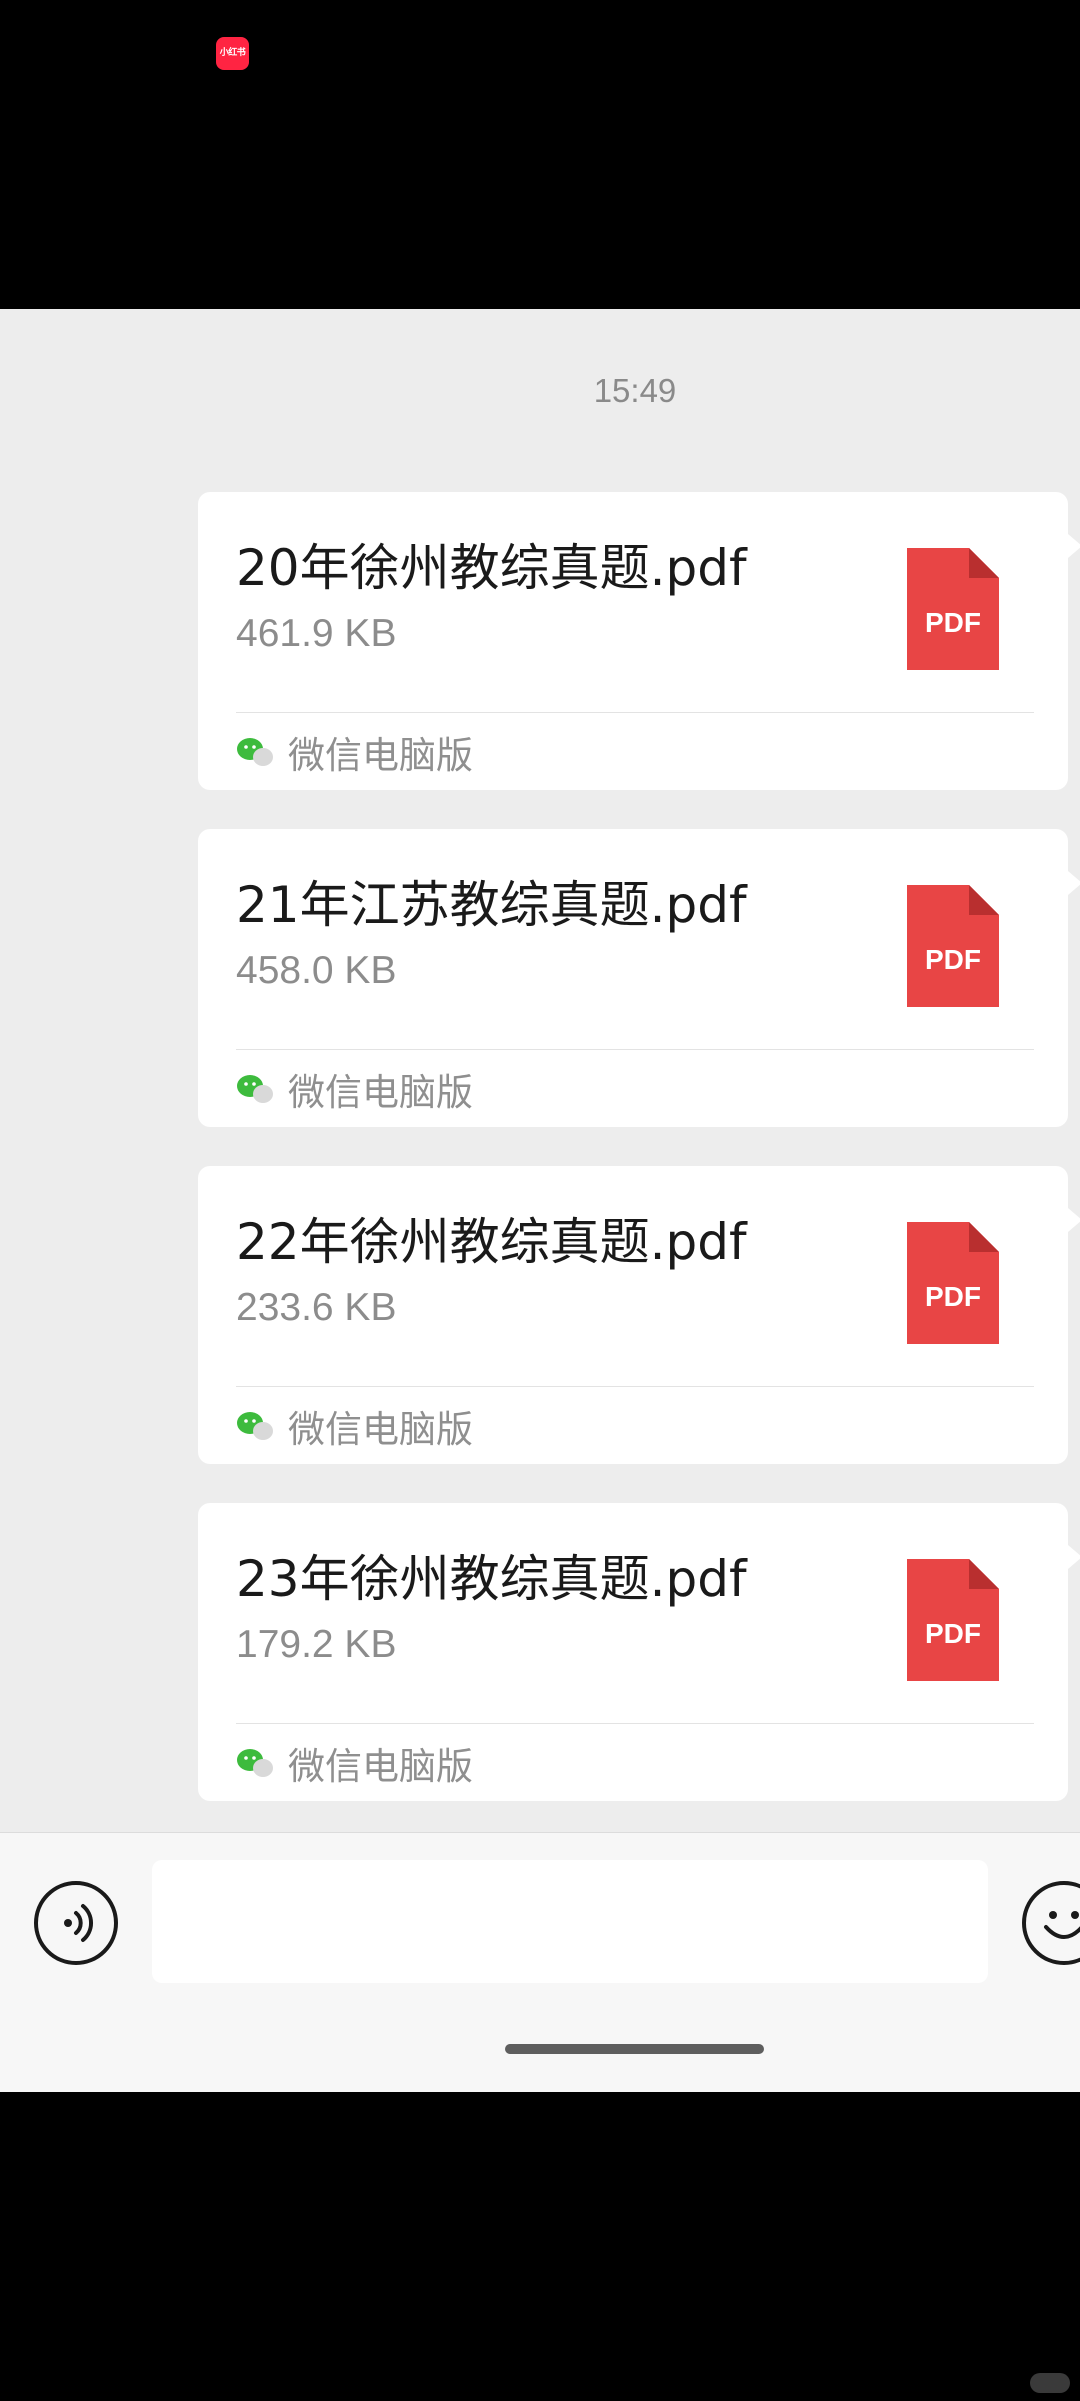 This screenshot has height=2401, width=1080. Describe the element at coordinates (635, 390) in the screenshot. I see `message-timestamp: 15:49` at that location.